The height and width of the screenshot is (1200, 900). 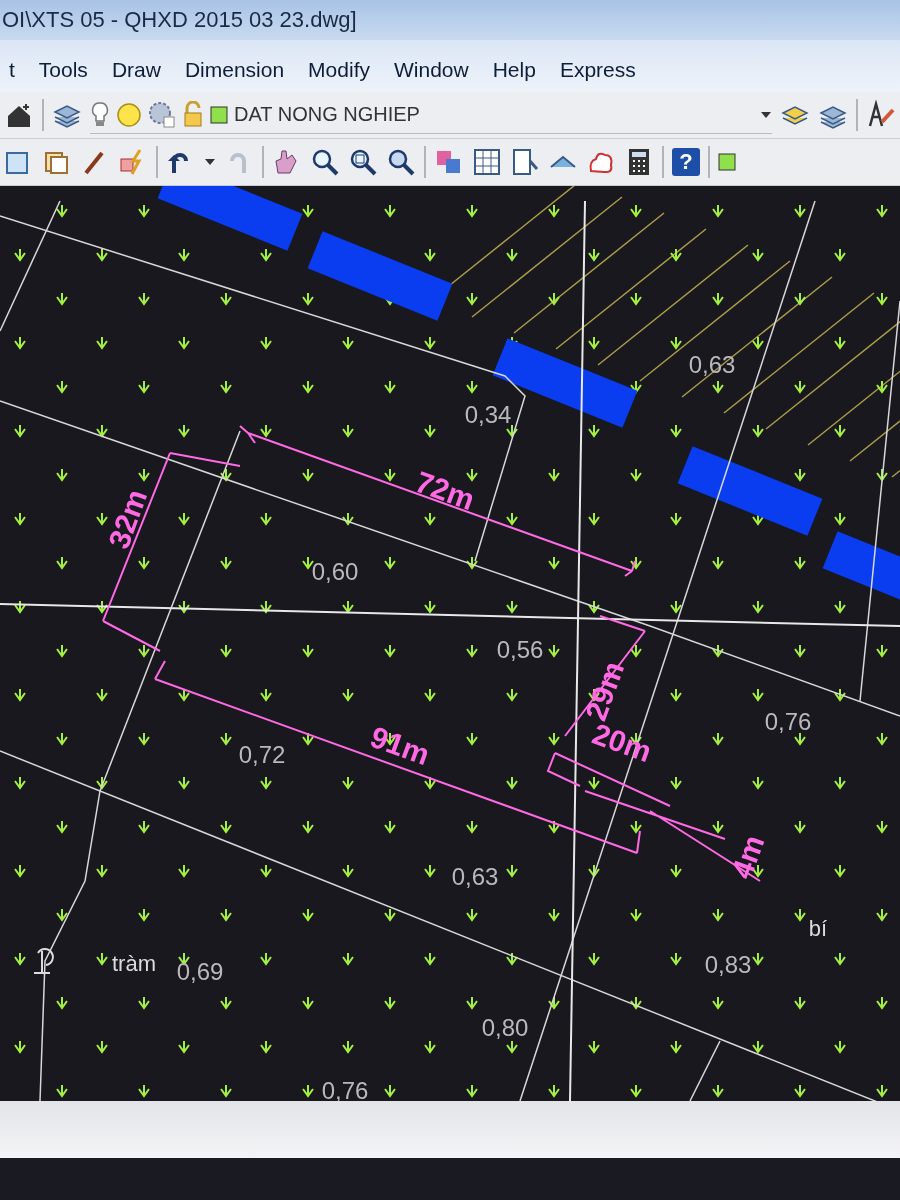 I want to click on sun-icon, so click(x=129, y=114).